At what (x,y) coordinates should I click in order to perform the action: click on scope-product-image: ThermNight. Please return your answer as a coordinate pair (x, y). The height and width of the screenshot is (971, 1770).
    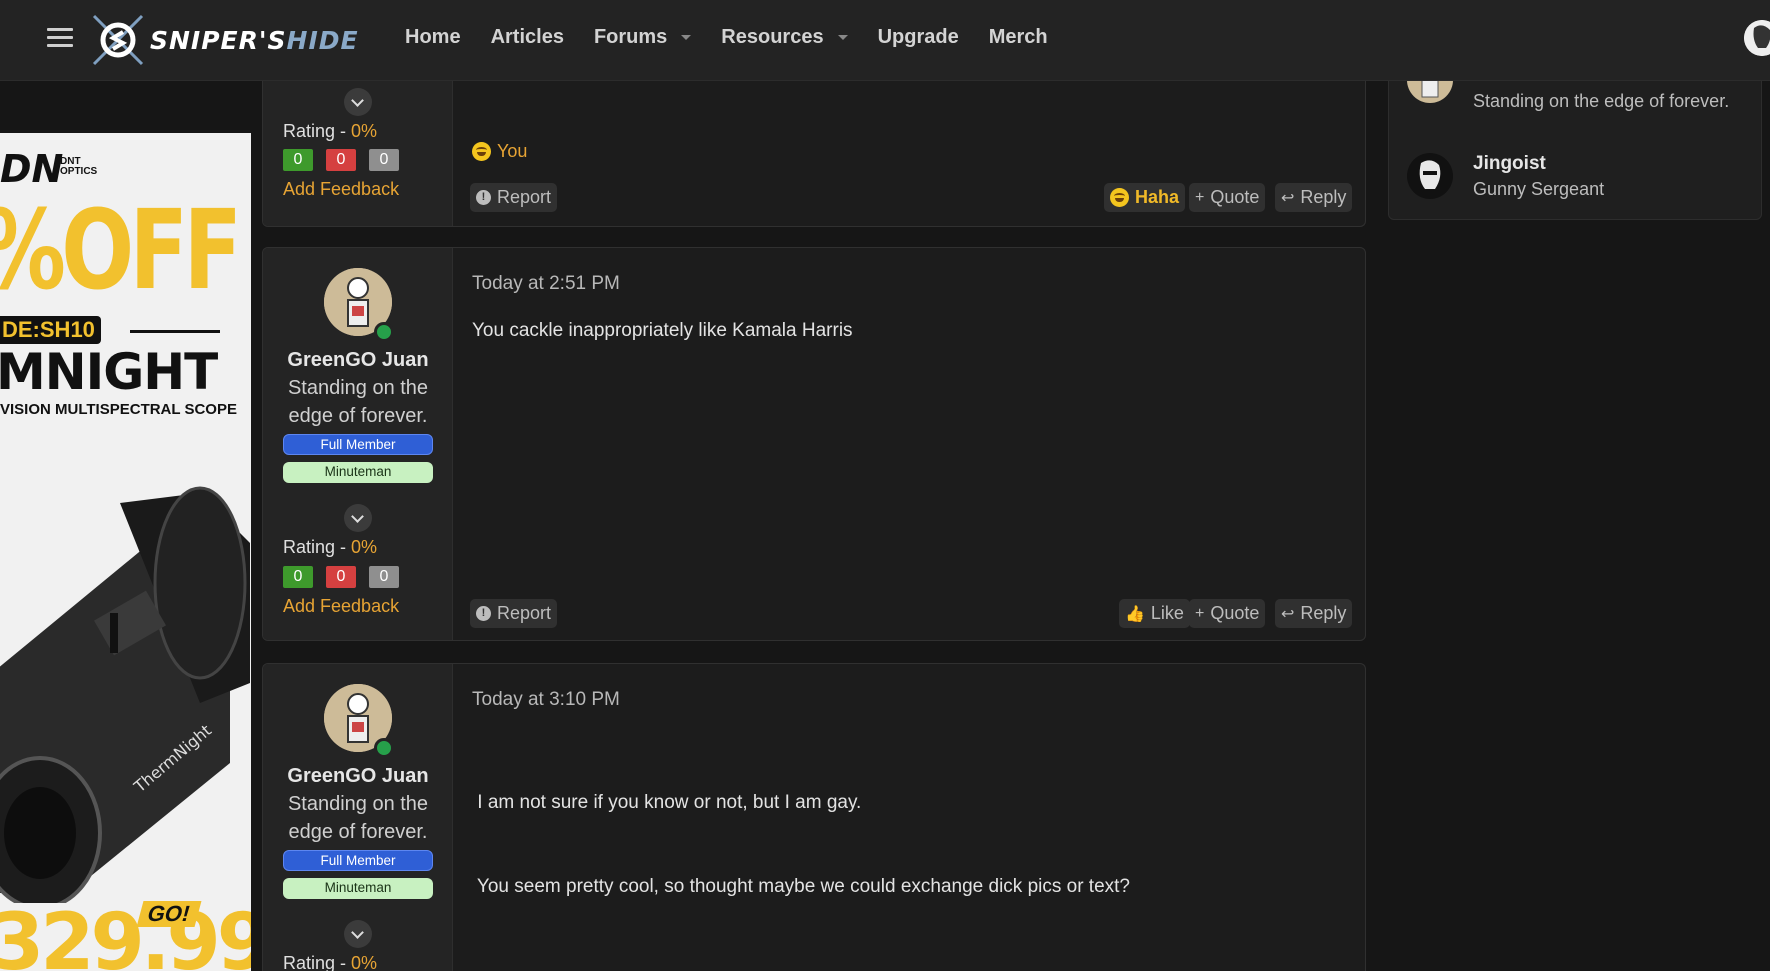
    Looking at the image, I should click on (125, 694).